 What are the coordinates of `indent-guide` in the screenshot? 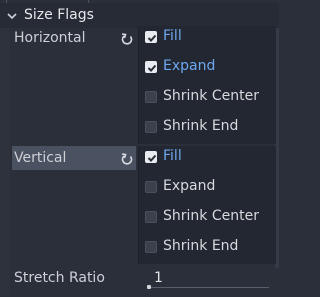 It's located at (5, 162).